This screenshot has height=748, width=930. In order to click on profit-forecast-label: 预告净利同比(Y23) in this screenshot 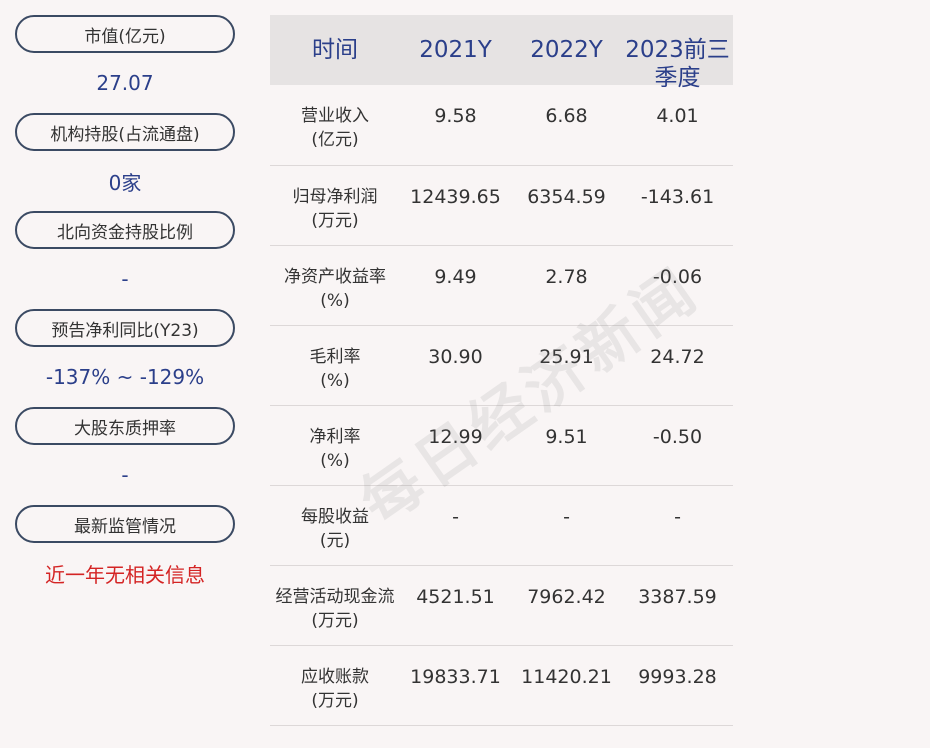, I will do `click(125, 328)`.